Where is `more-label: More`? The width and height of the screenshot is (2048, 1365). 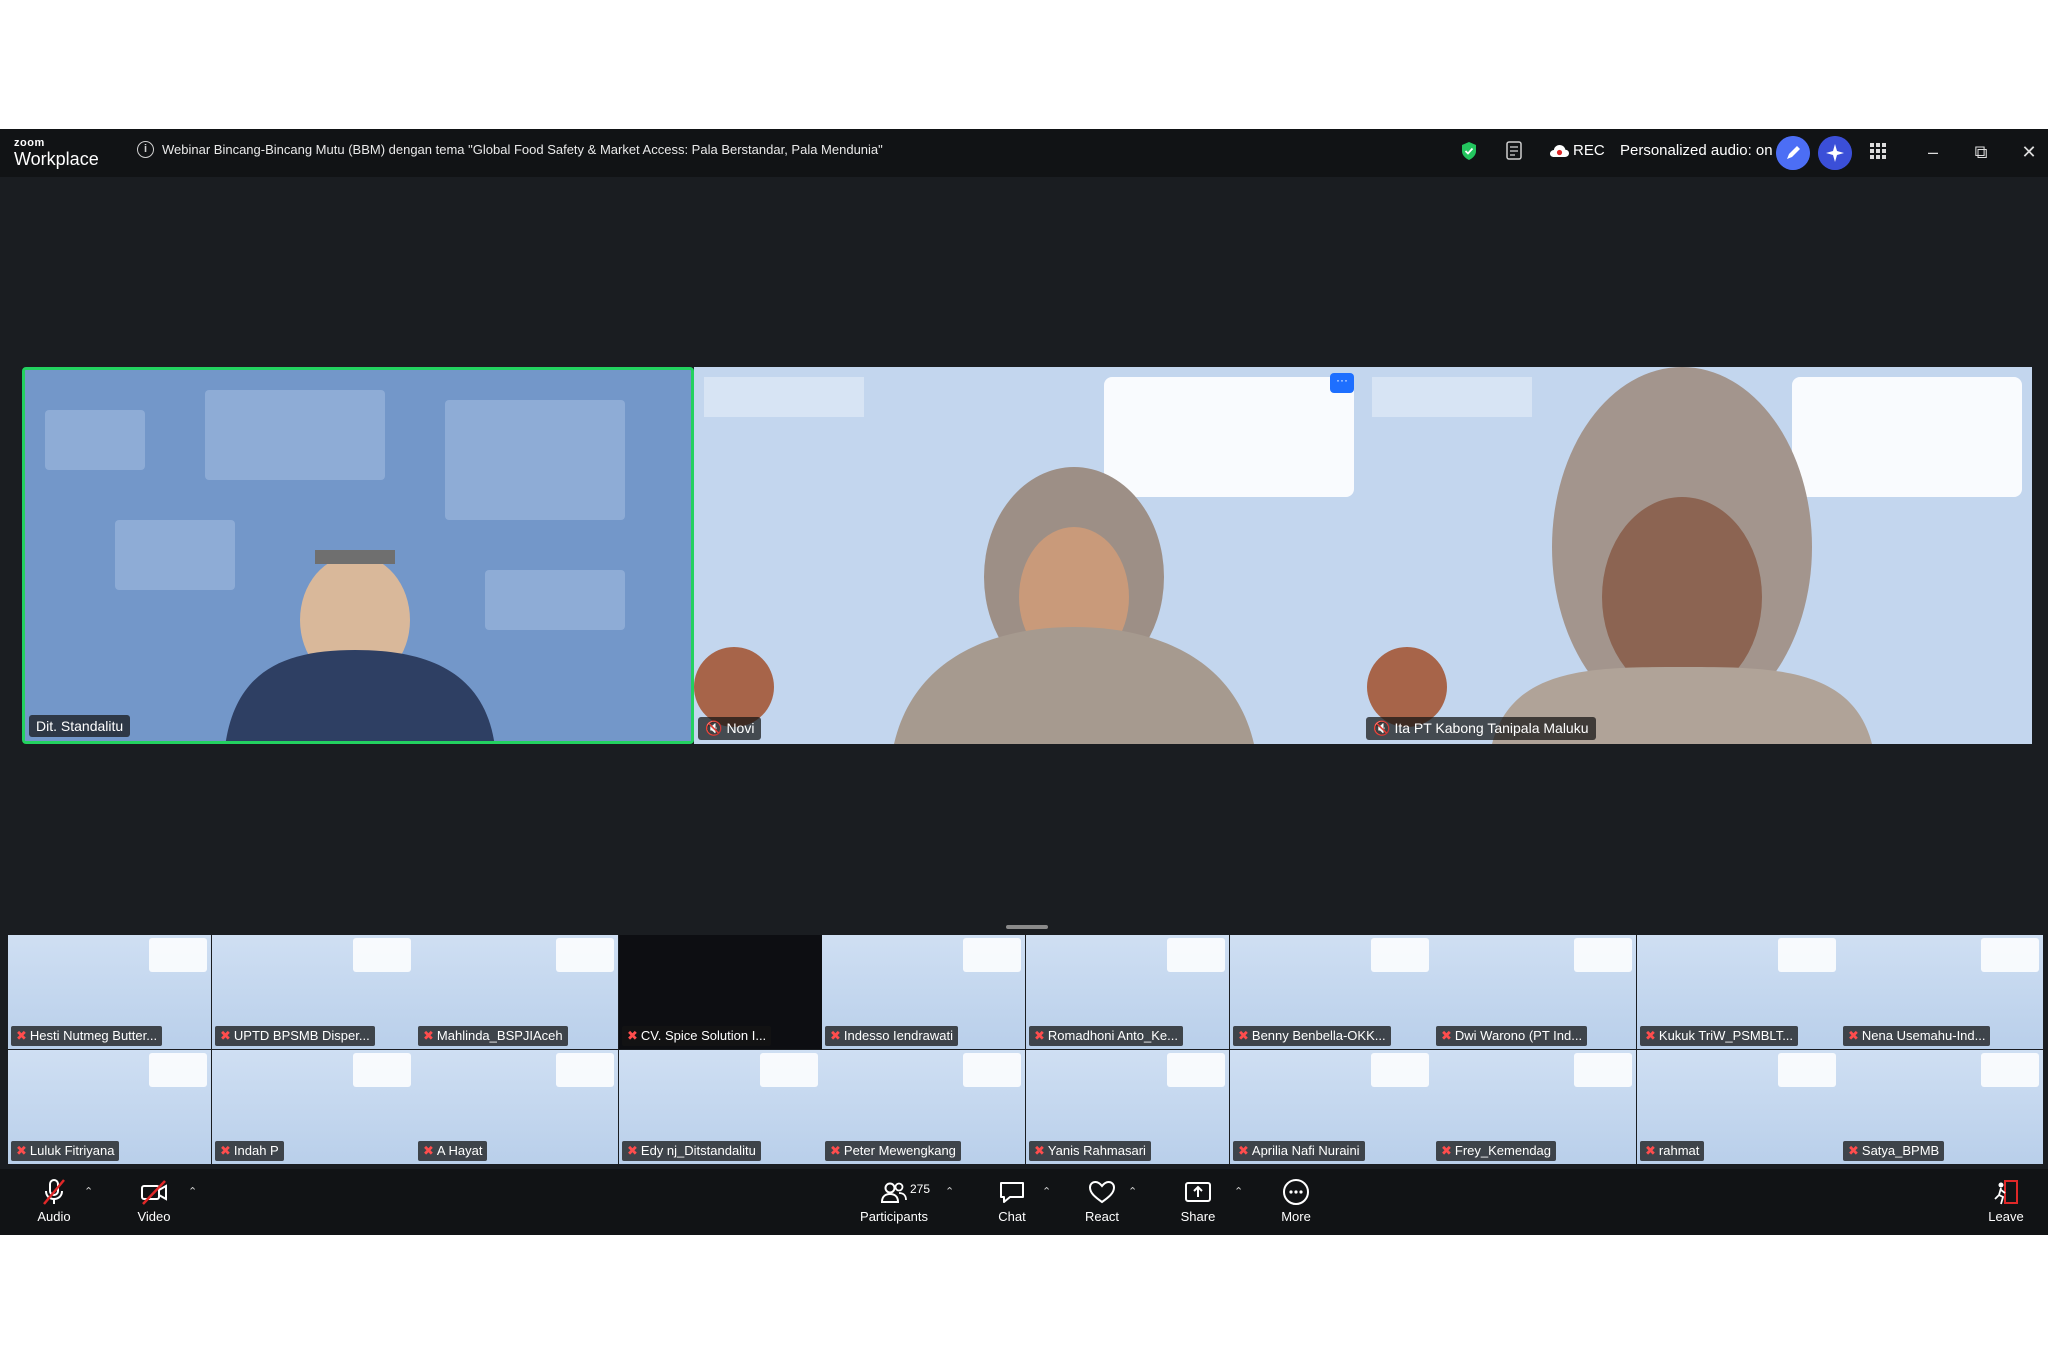
more-label: More is located at coordinates (1296, 1216).